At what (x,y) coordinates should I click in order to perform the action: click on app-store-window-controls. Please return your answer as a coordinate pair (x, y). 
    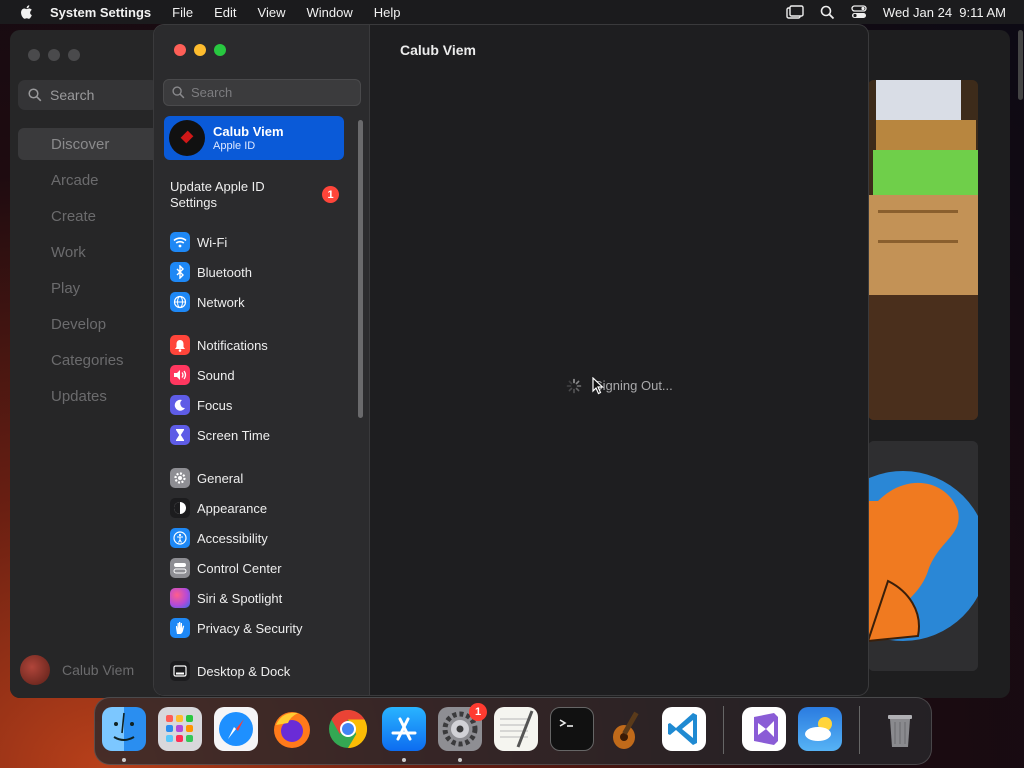
    Looking at the image, I should click on (54, 55).